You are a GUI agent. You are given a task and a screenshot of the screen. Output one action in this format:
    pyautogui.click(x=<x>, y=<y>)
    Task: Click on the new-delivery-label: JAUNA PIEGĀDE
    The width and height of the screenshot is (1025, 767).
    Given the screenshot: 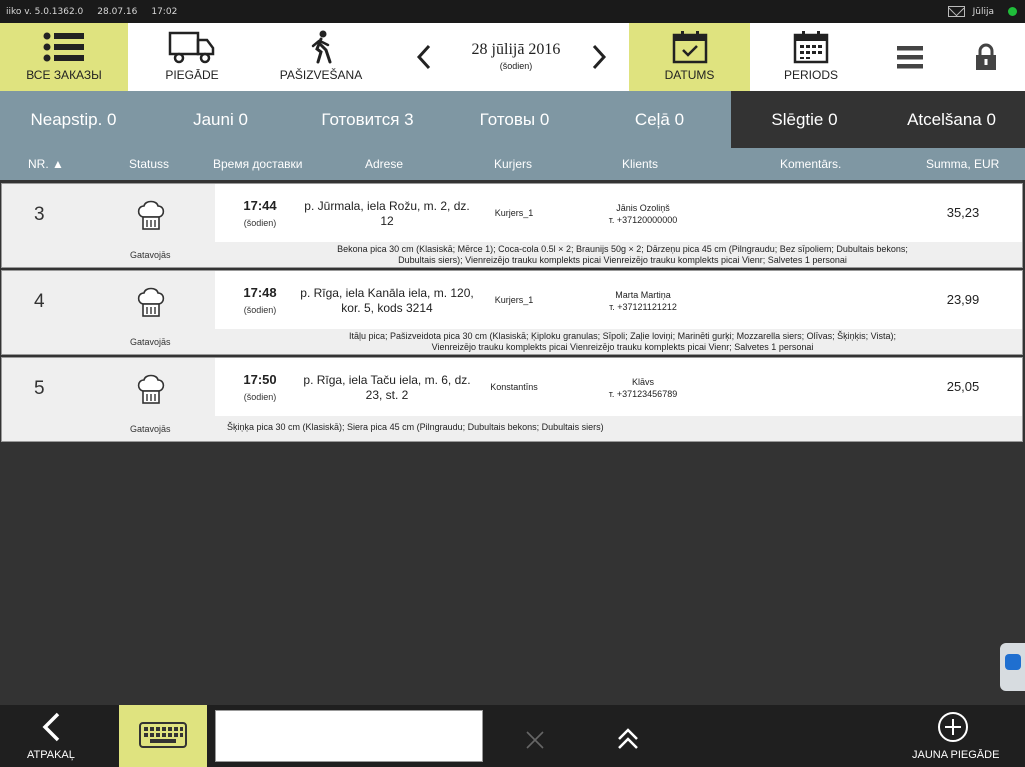 What is the action you would take?
    pyautogui.click(x=956, y=755)
    